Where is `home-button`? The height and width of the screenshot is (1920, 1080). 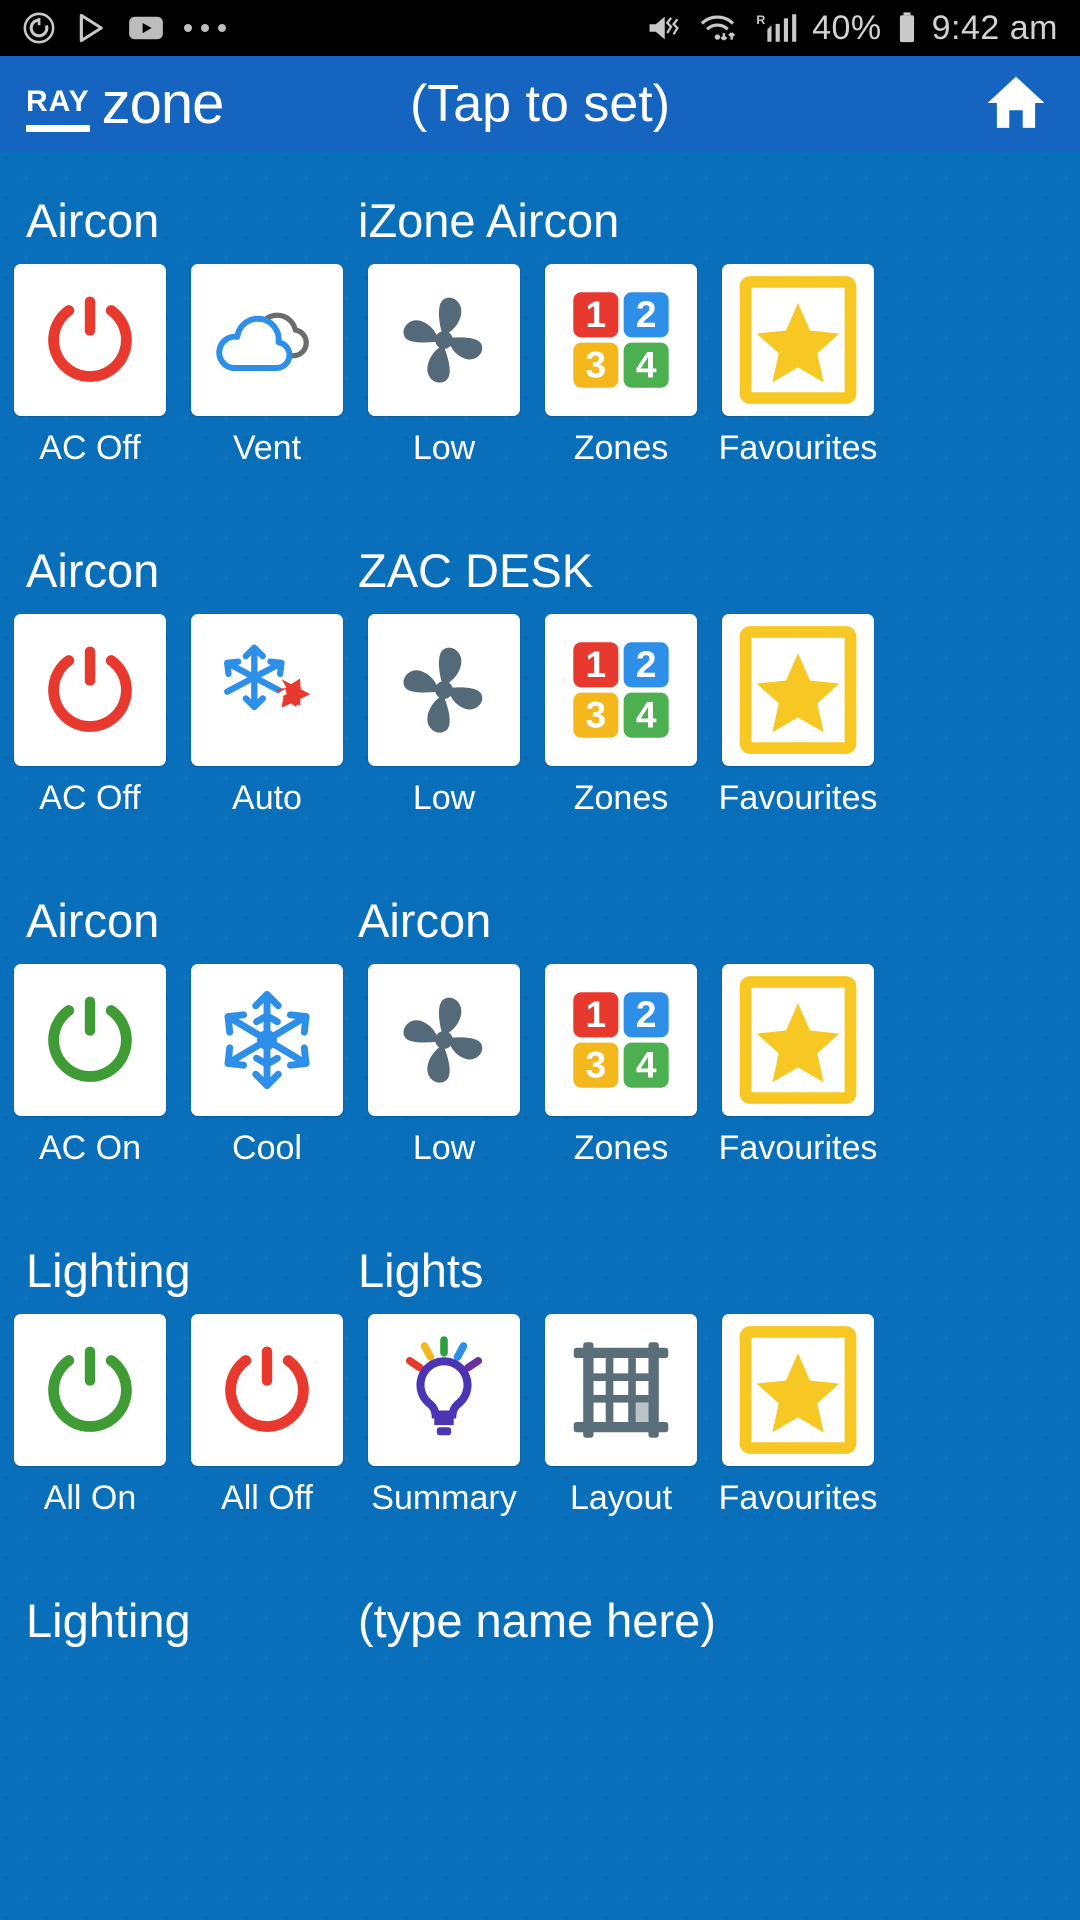
home-button is located at coordinates (1016, 104).